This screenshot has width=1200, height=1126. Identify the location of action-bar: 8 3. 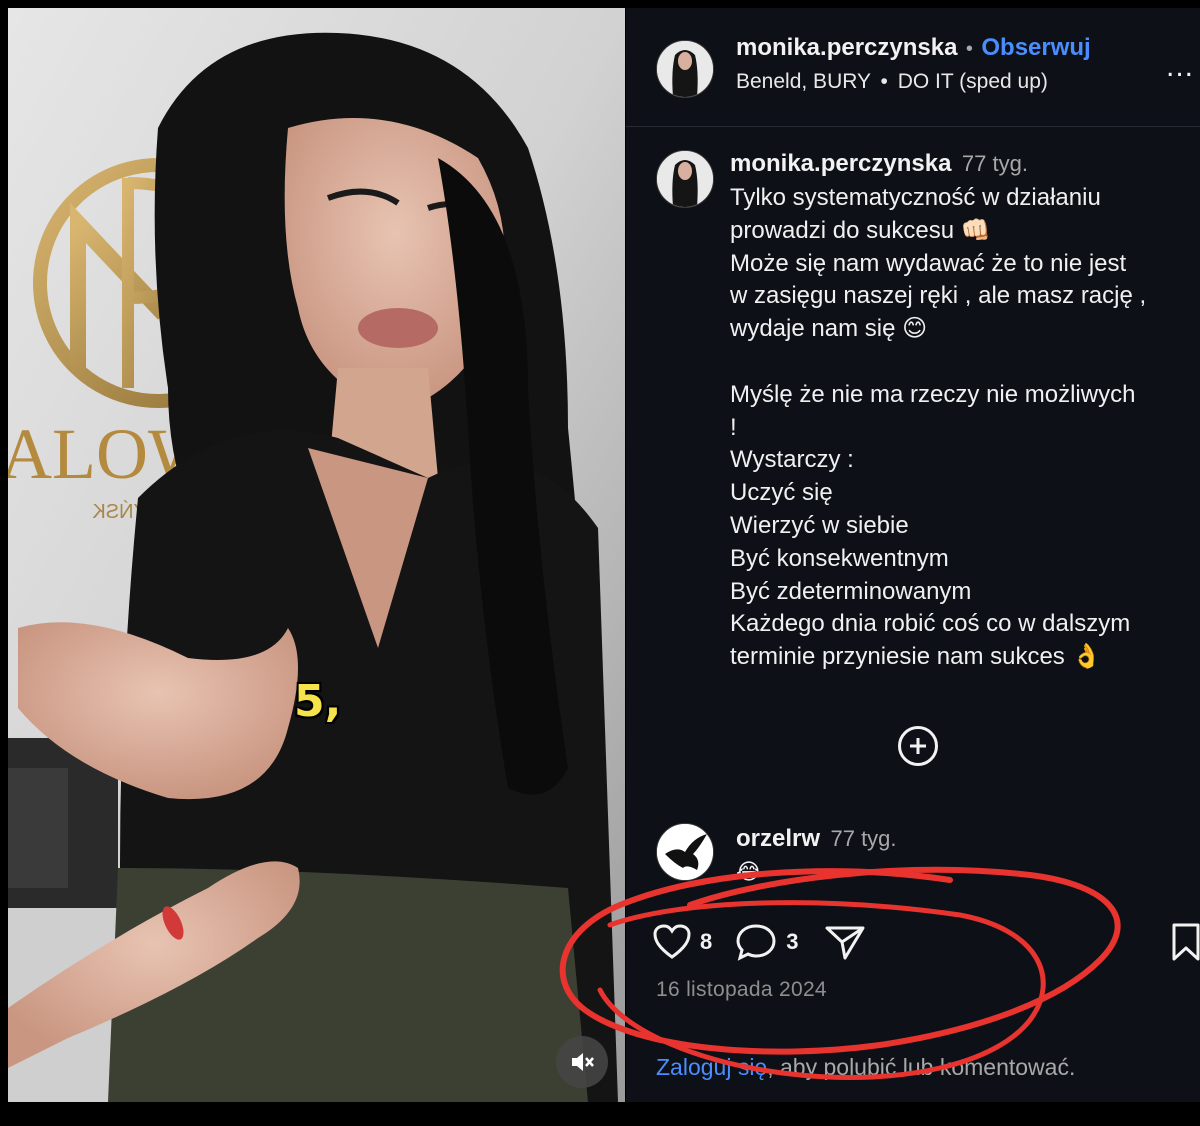
(759, 942).